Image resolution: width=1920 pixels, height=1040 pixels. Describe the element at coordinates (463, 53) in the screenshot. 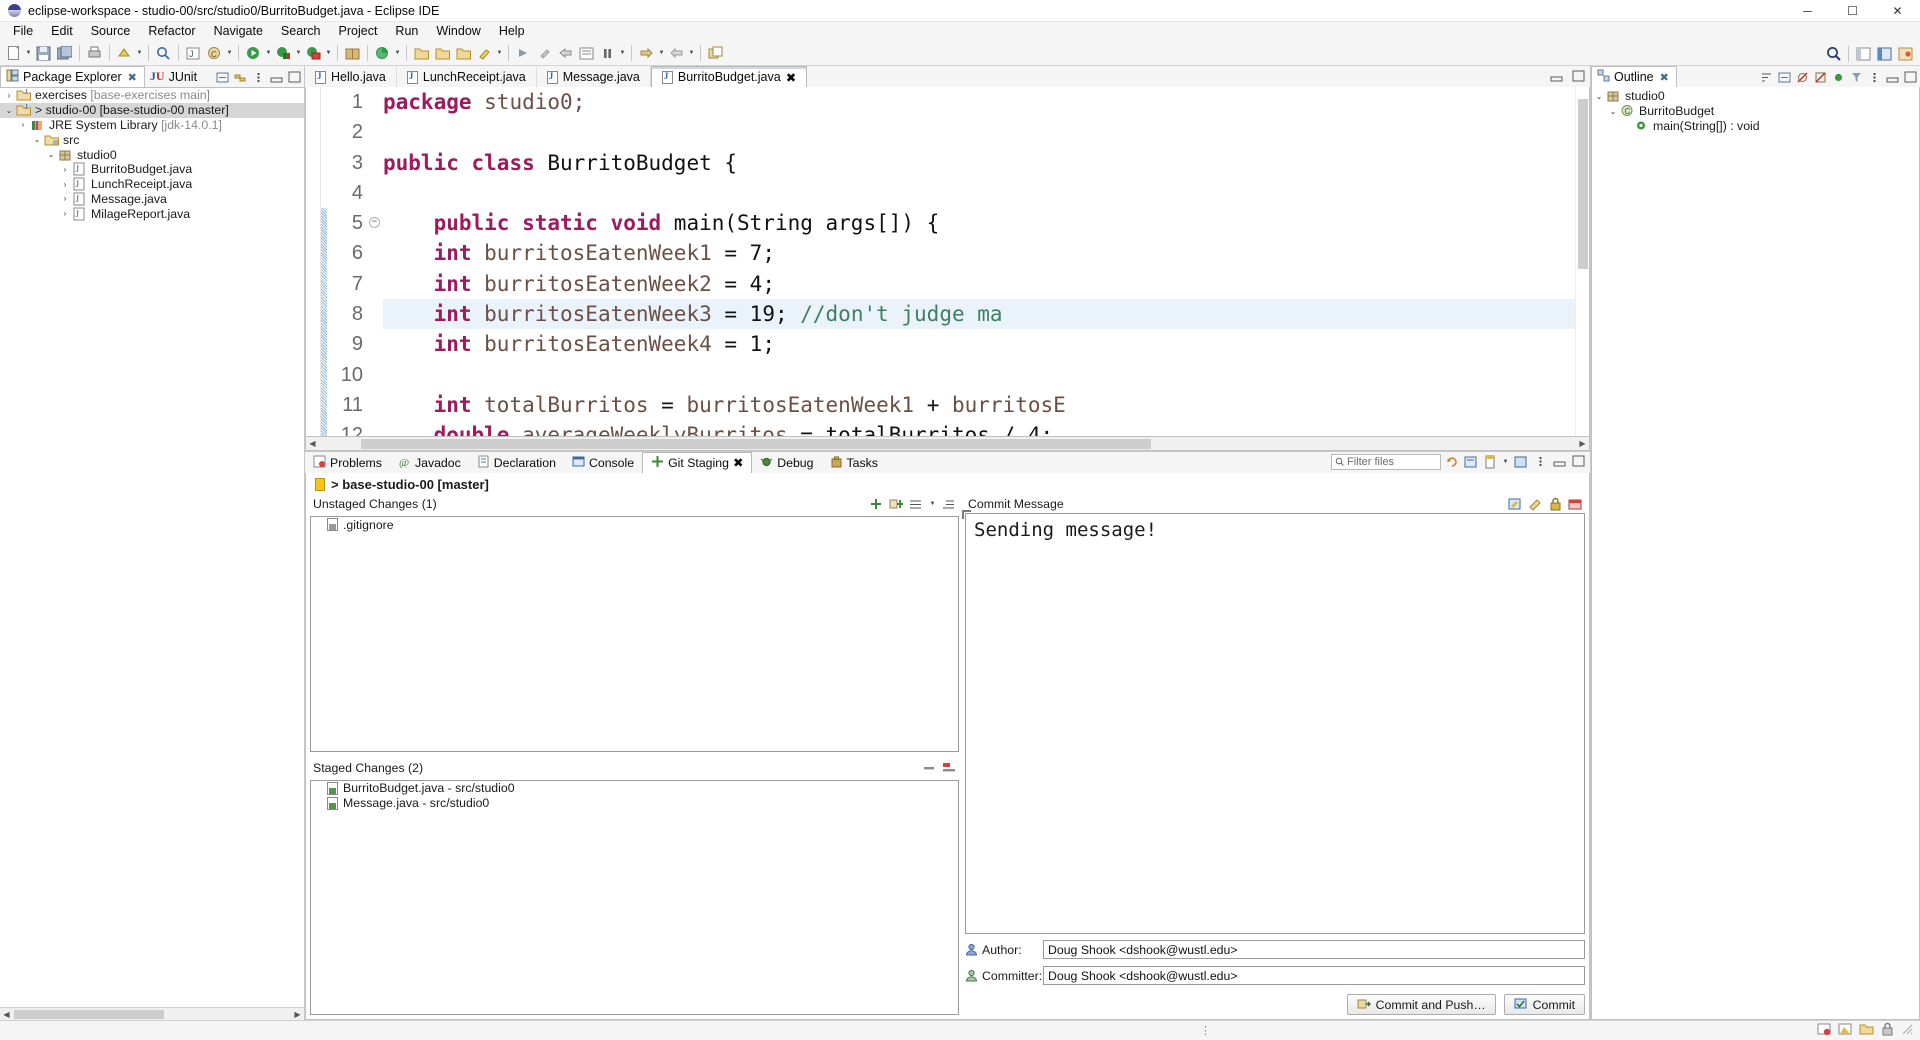

I see `open-folder-3-icon` at that location.